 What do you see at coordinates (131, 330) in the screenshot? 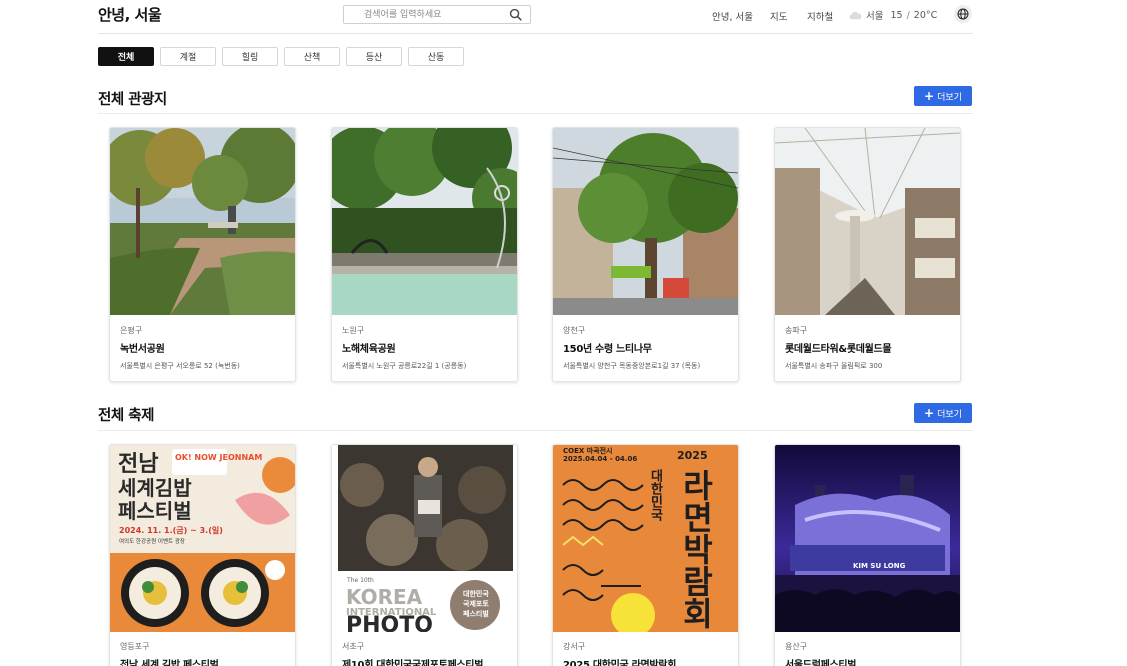
I see `card-district: 은평구` at bounding box center [131, 330].